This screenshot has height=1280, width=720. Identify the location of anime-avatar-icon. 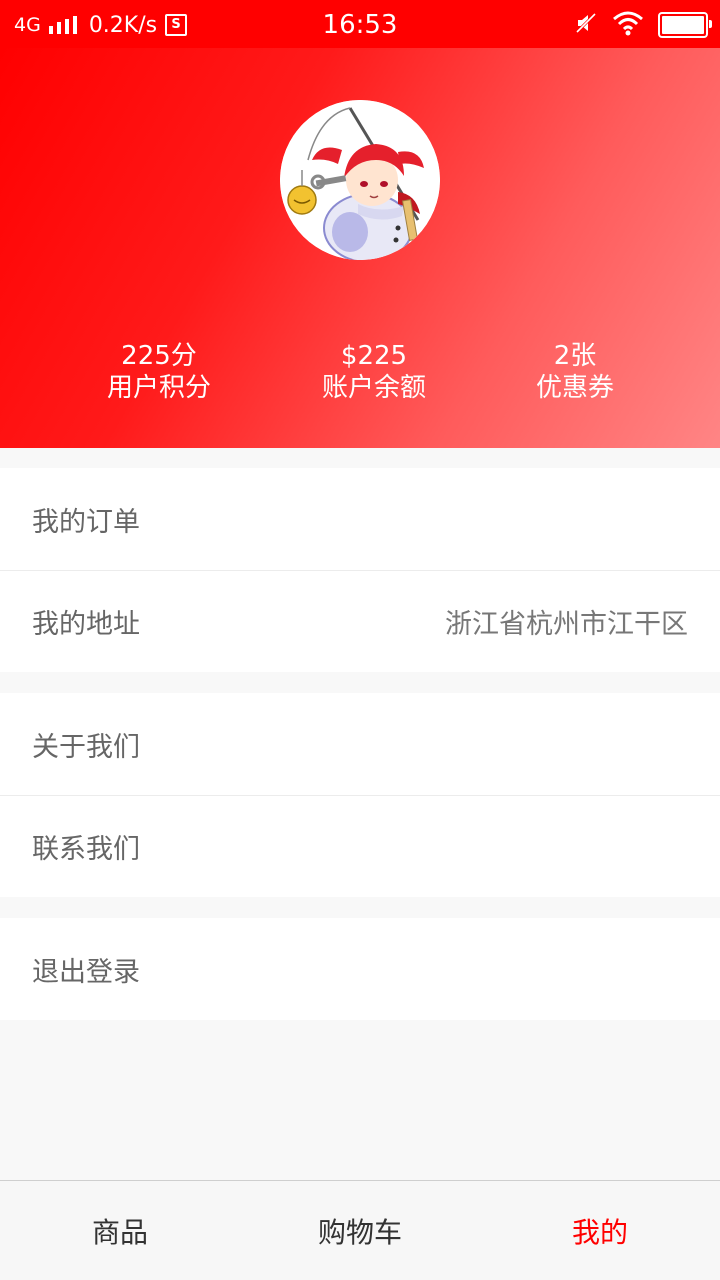
(360, 180).